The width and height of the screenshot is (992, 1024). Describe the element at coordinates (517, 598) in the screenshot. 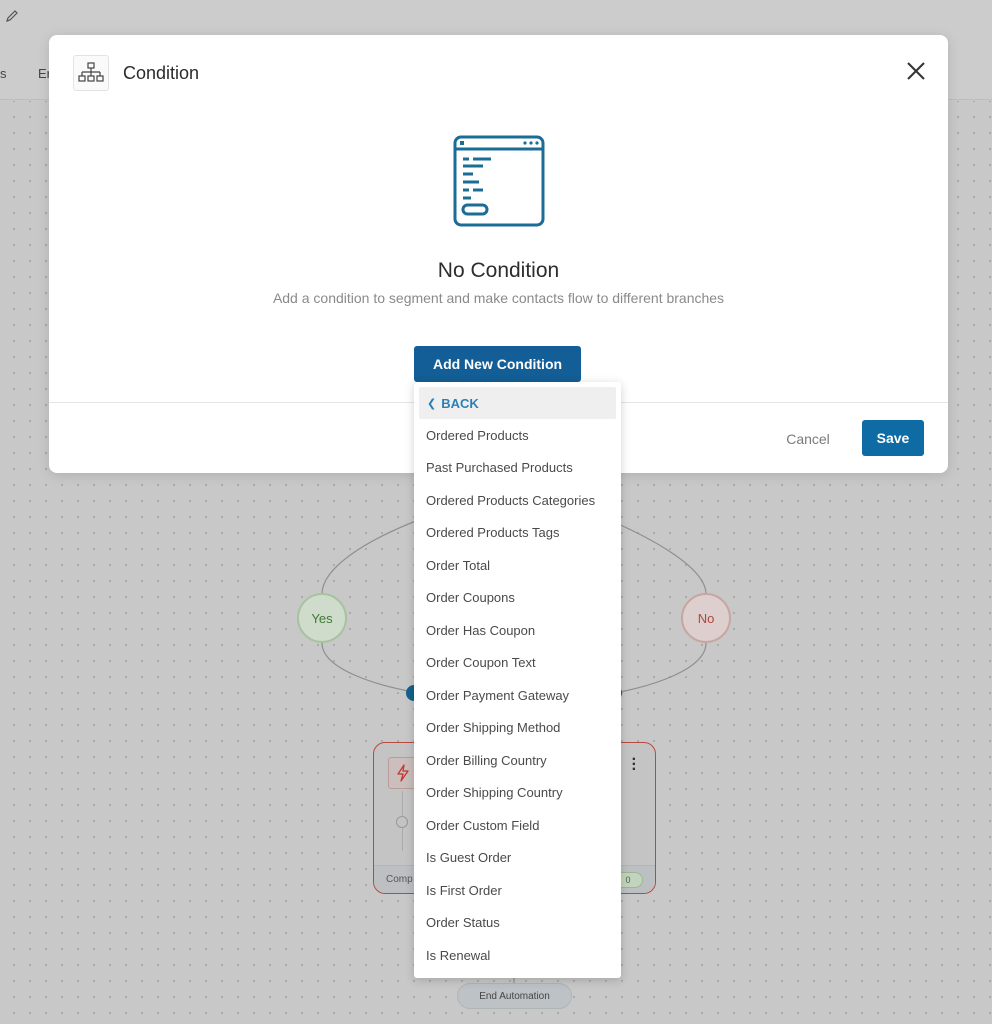

I see `dropdown-item-order-coupons: Order Coupons` at that location.